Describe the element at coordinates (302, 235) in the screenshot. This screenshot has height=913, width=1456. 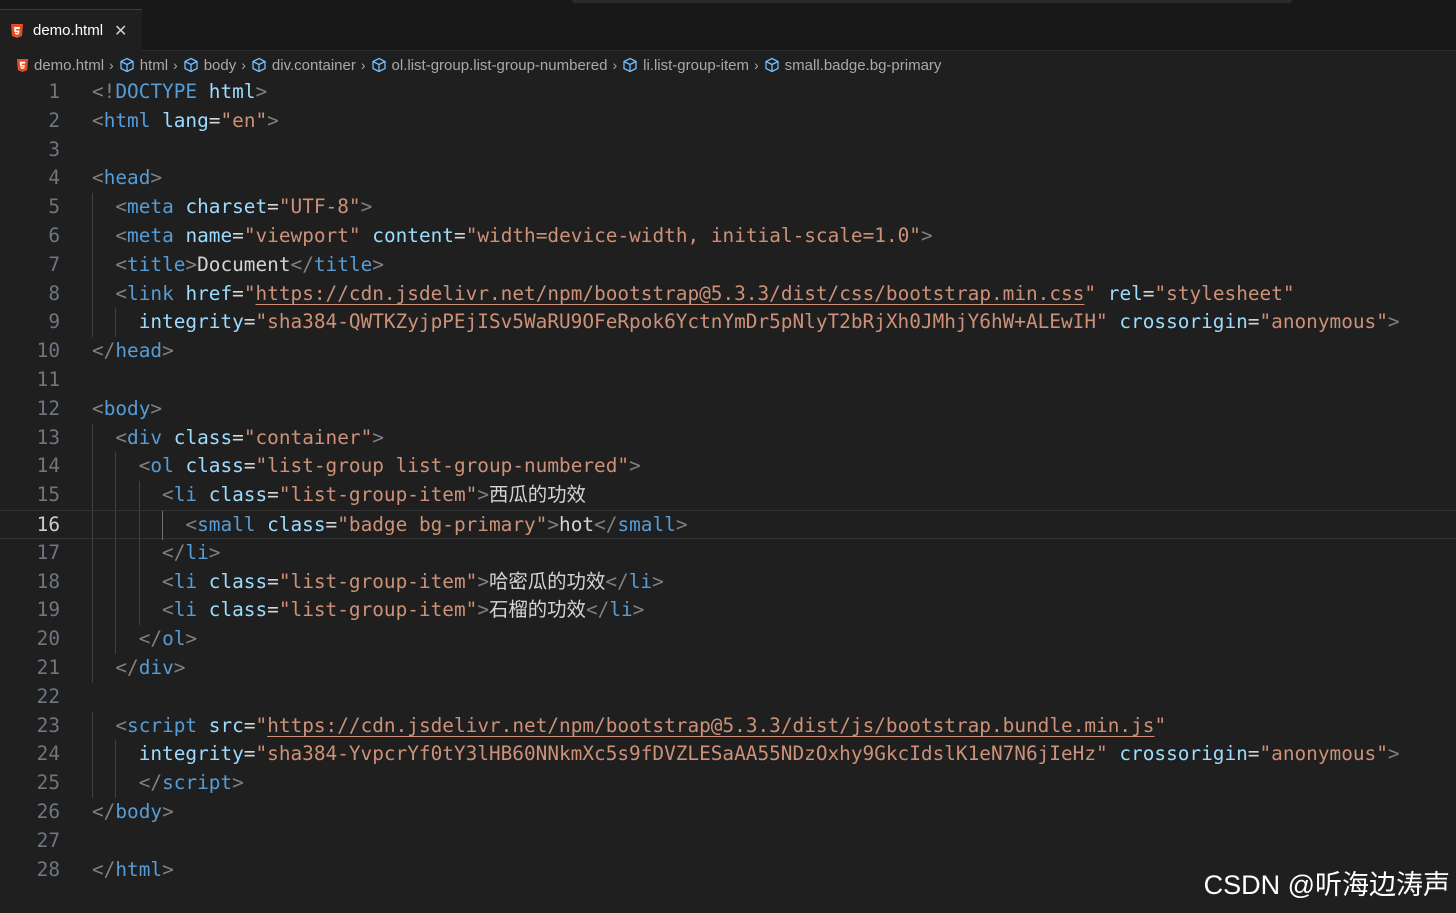
I see `code-token: "viewport"` at that location.